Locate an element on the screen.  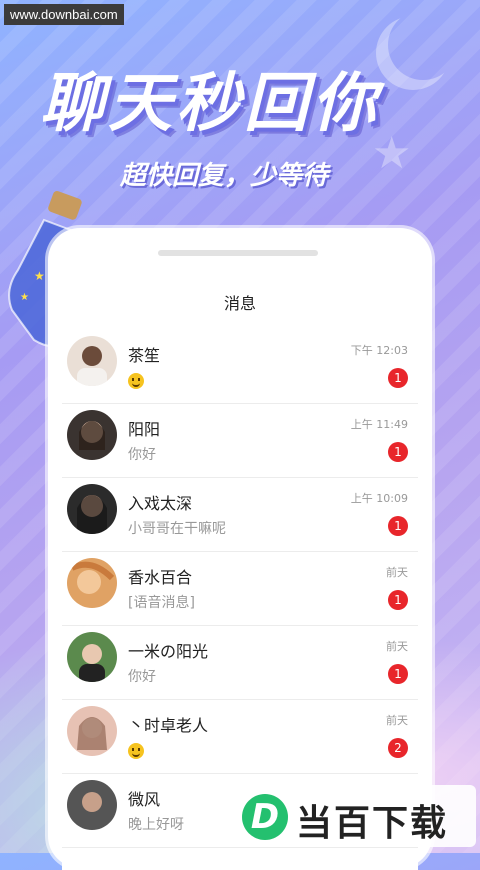
logo-mark-icon: D is located at coordinates (265, 817).